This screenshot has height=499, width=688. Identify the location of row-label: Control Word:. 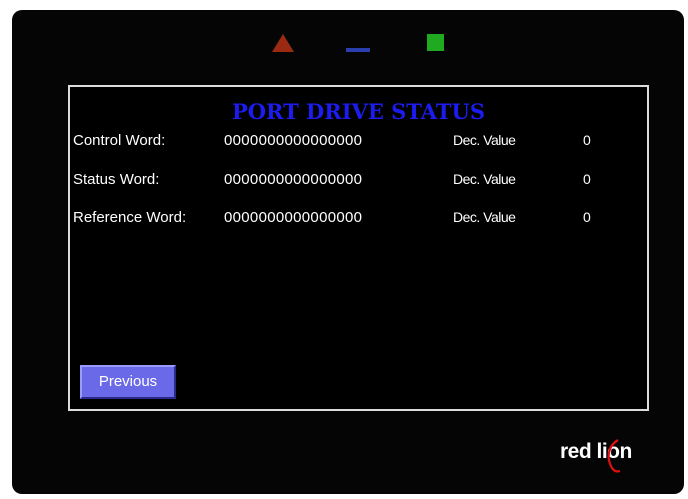
(119, 140).